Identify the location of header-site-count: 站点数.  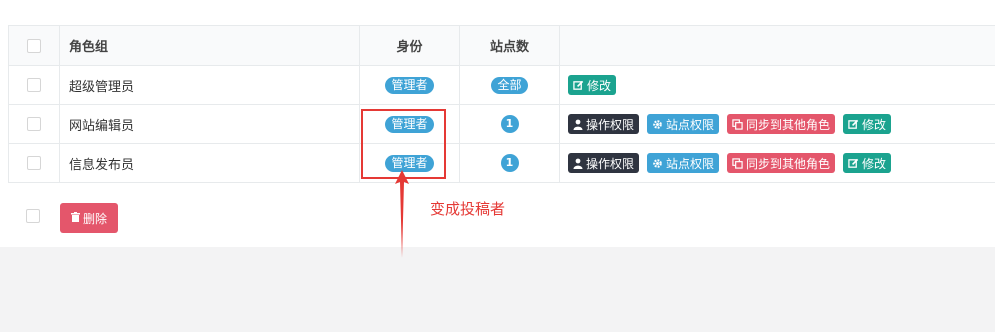
(510, 45).